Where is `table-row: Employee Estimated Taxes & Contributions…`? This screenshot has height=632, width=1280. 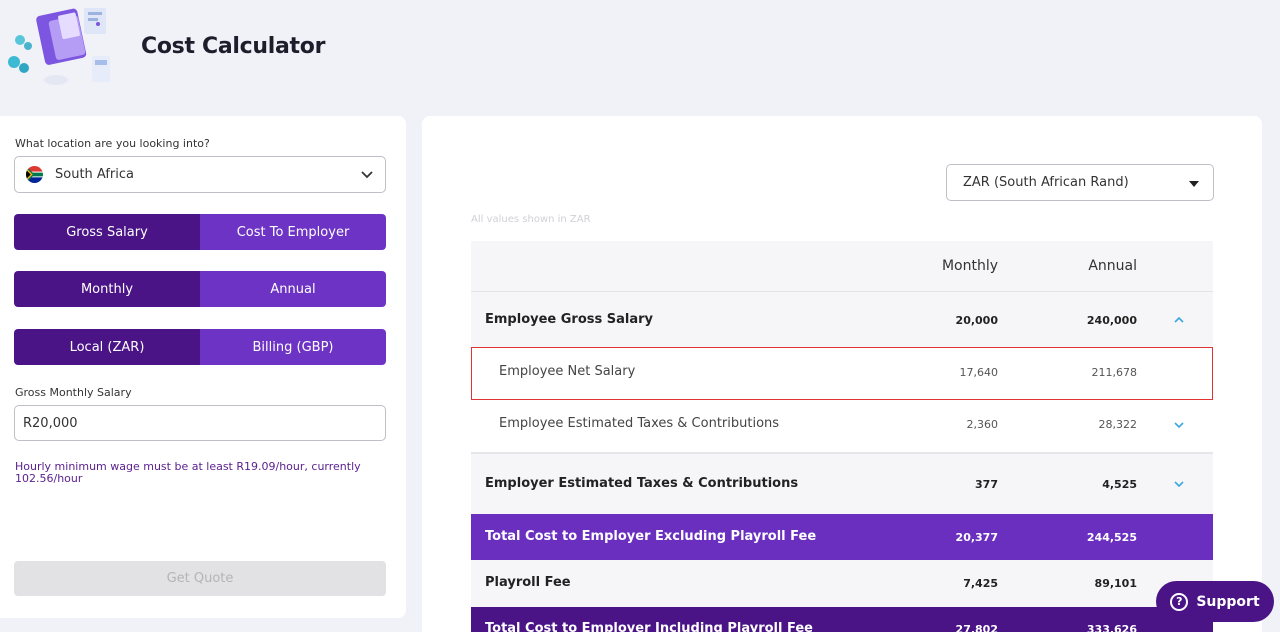
table-row: Employee Estimated Taxes & Contributions… is located at coordinates (842, 427).